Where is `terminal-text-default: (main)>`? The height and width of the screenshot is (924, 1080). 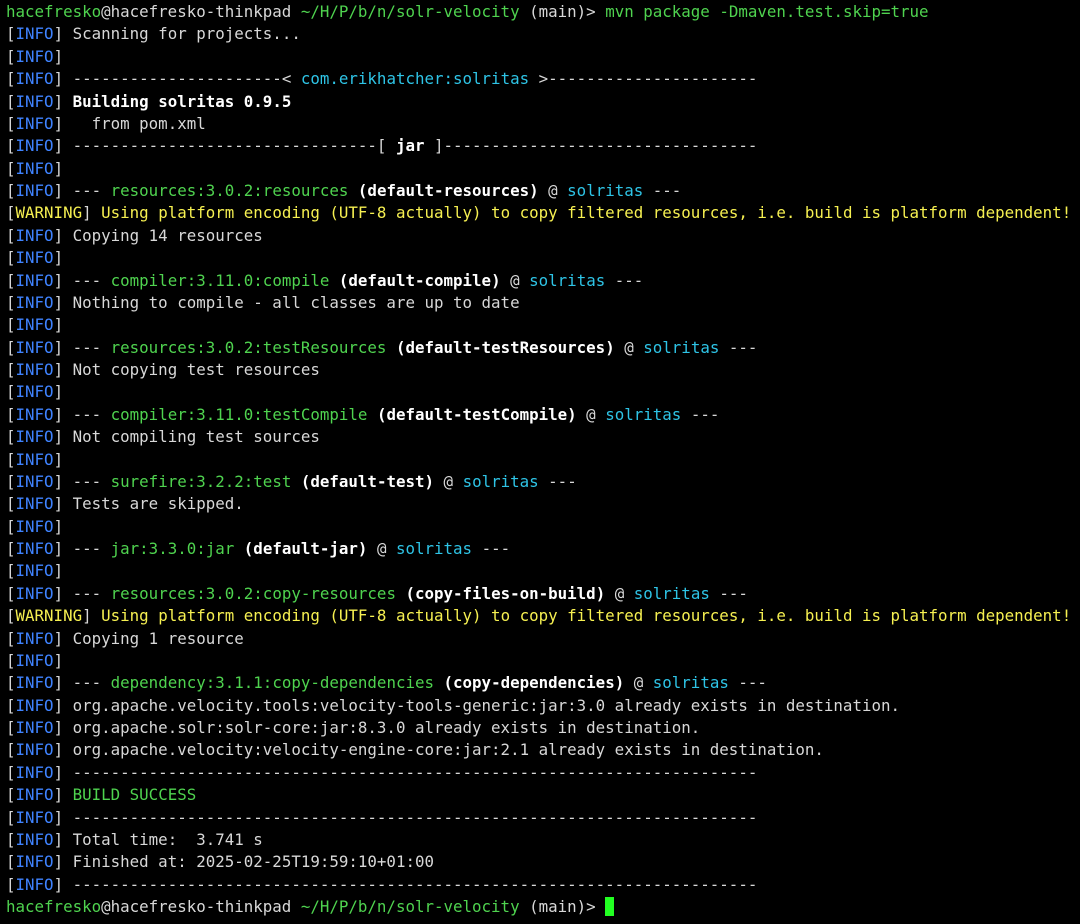
terminal-text-default: (main)> is located at coordinates (562, 11).